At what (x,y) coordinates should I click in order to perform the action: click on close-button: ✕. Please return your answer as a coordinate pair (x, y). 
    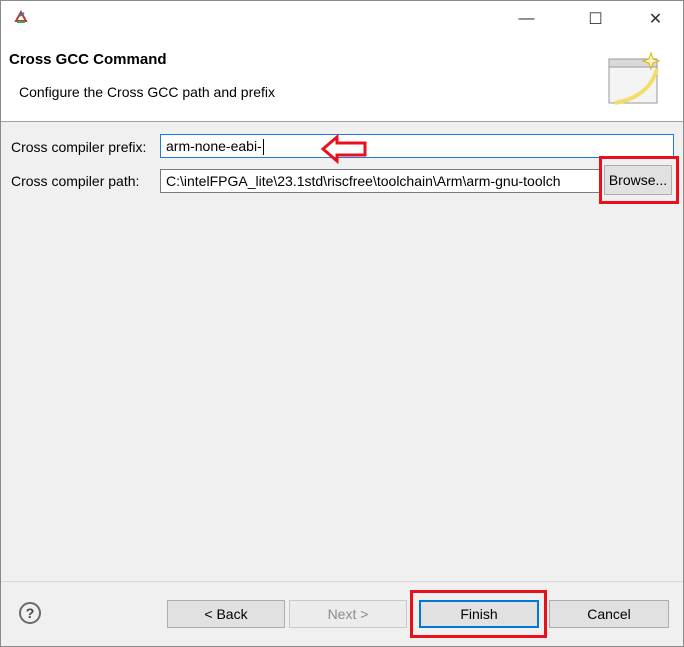
    Looking at the image, I should click on (655, 19).